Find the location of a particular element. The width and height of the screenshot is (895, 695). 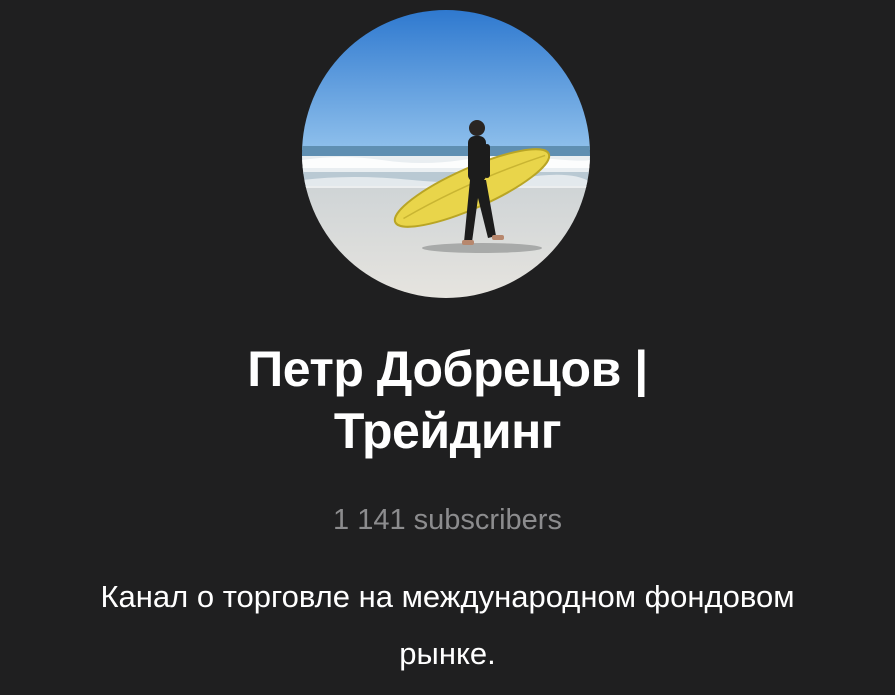

surfer-photo-icon is located at coordinates (446, 154).